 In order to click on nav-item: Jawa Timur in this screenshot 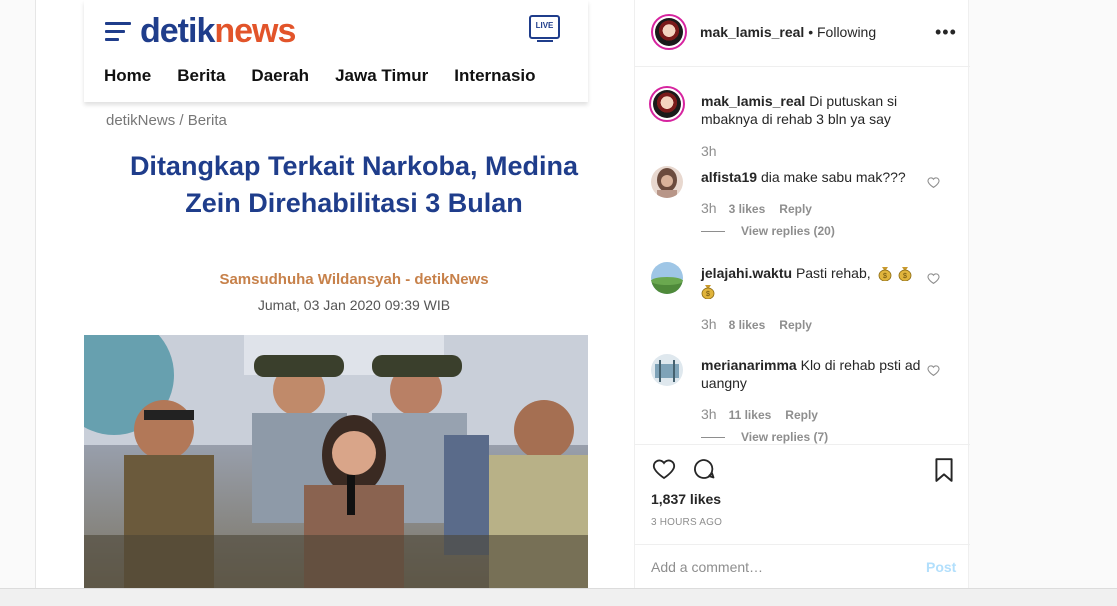, I will do `click(382, 75)`.